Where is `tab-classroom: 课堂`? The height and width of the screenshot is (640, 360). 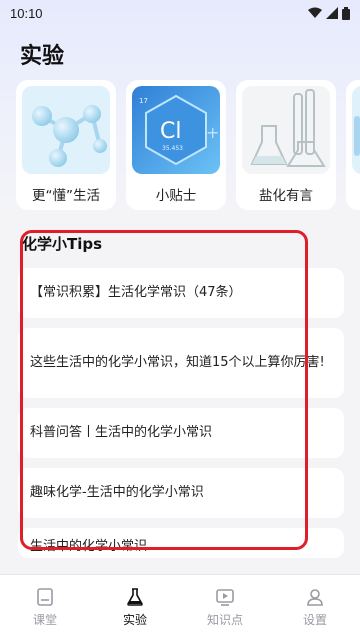 tab-classroom: 课堂 is located at coordinates (45, 607).